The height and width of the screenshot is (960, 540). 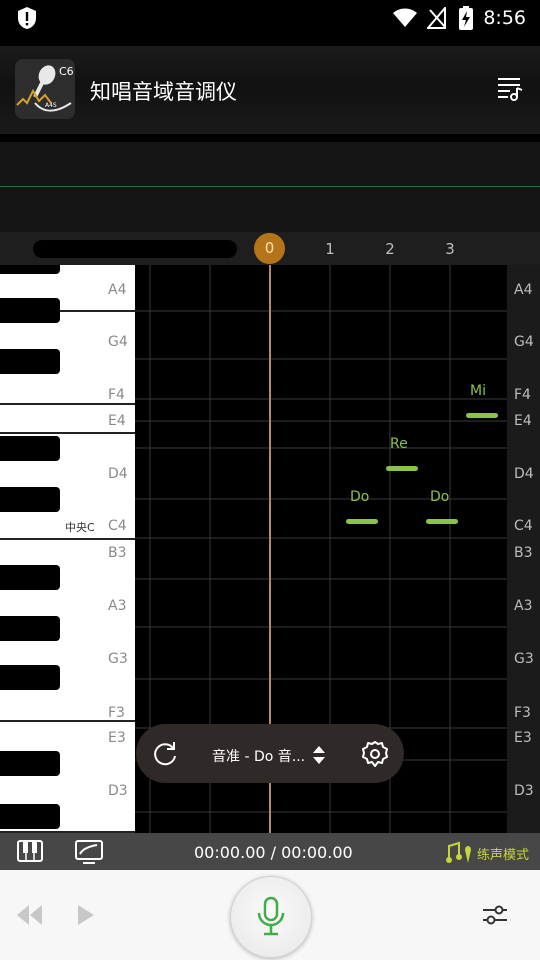 I want to click on note-label: Re, so click(x=399, y=444).